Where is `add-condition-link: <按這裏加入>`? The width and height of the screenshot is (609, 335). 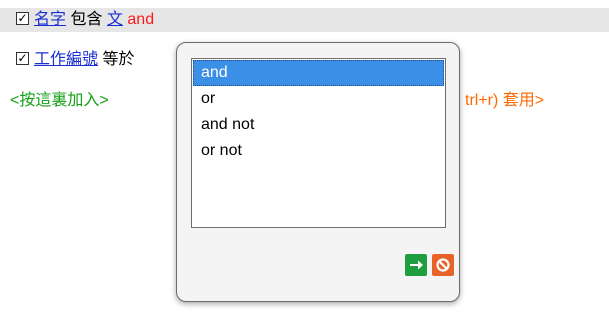 add-condition-link: <按這裏加入> is located at coordinates (59, 101).